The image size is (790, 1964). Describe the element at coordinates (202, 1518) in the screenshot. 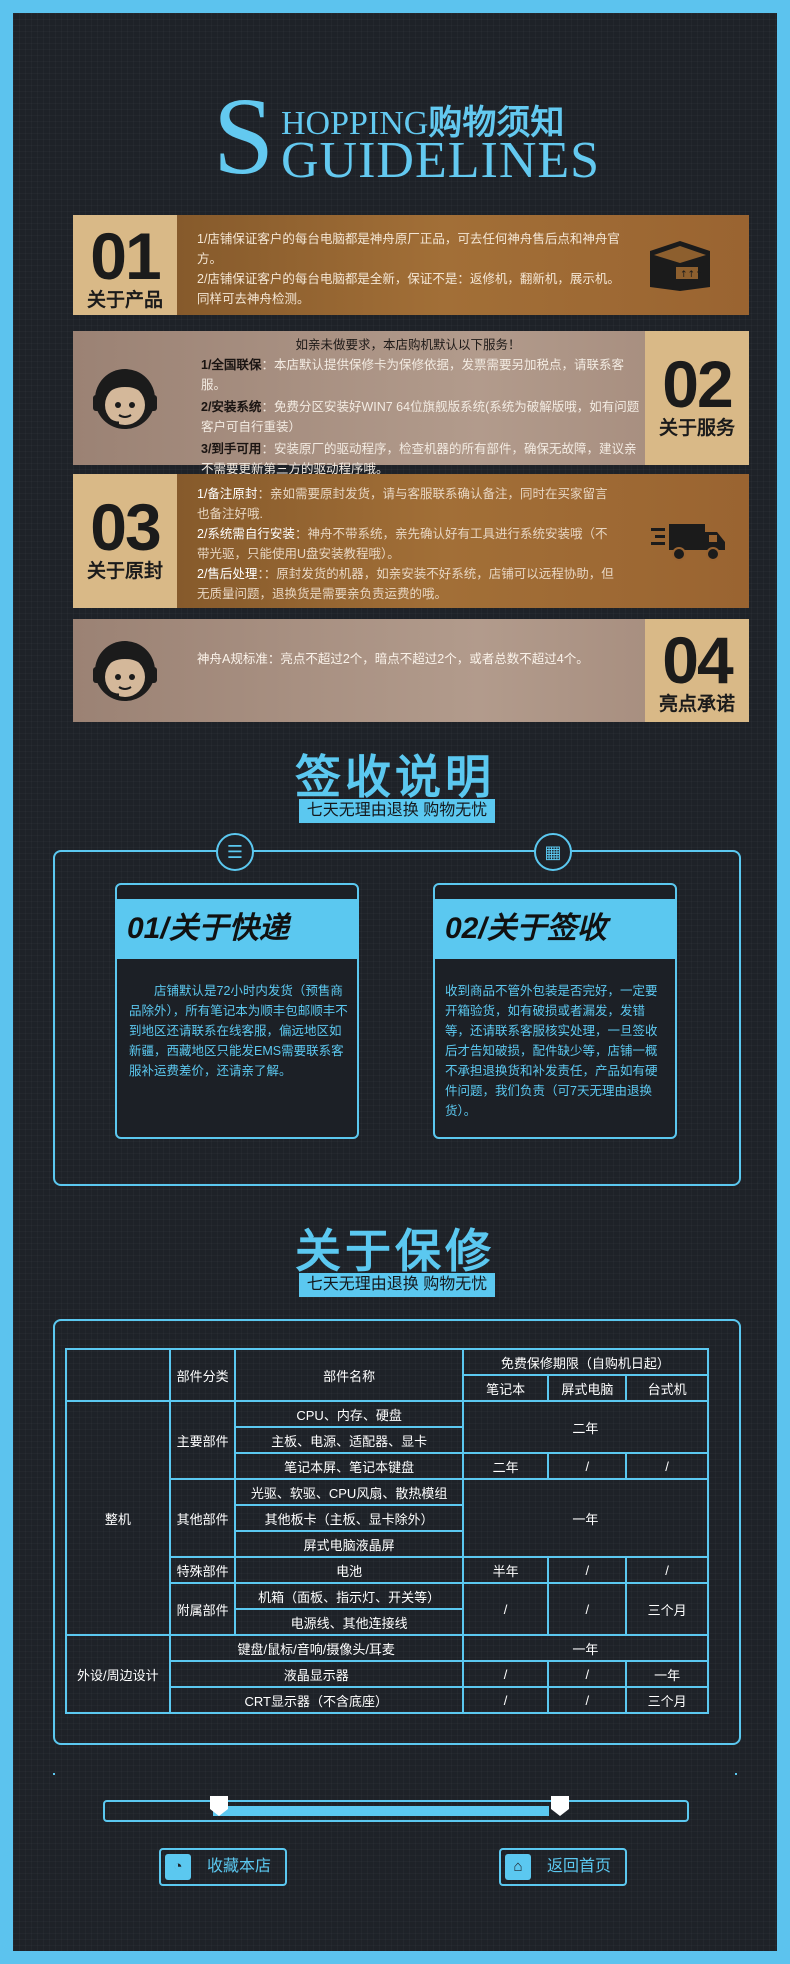

I see `cat-other: 其他部件` at that location.